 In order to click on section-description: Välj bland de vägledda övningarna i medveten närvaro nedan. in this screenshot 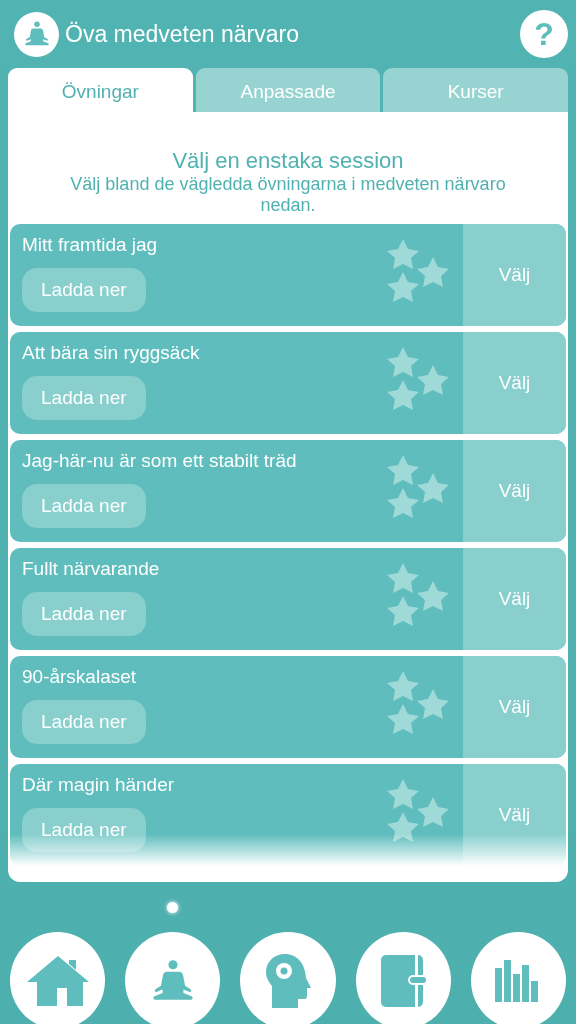, I will do `click(288, 195)`.